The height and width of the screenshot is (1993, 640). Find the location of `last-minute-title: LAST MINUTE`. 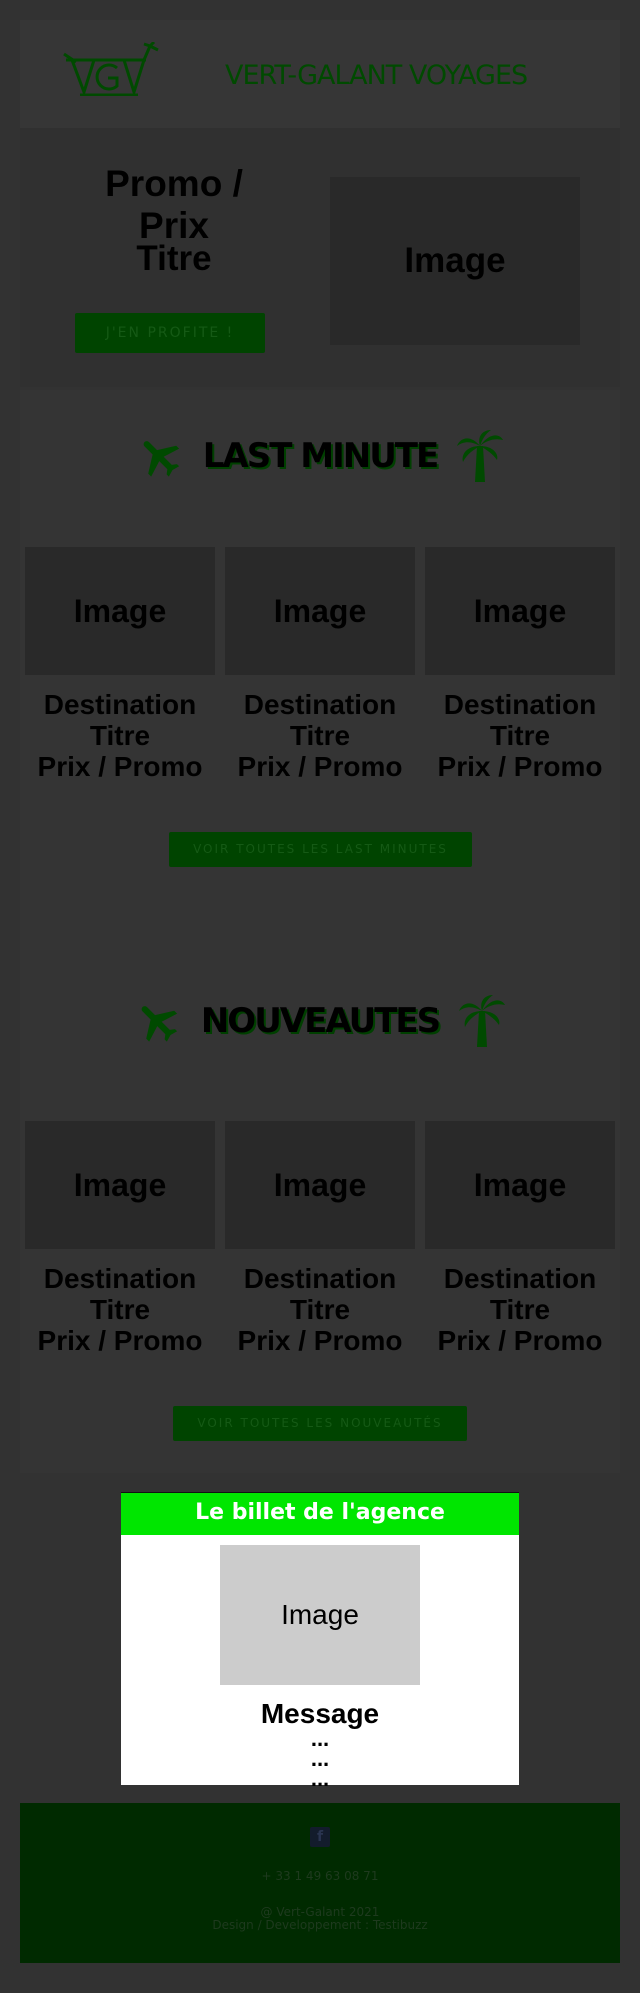

last-minute-title: LAST MINUTE is located at coordinates (320, 456).